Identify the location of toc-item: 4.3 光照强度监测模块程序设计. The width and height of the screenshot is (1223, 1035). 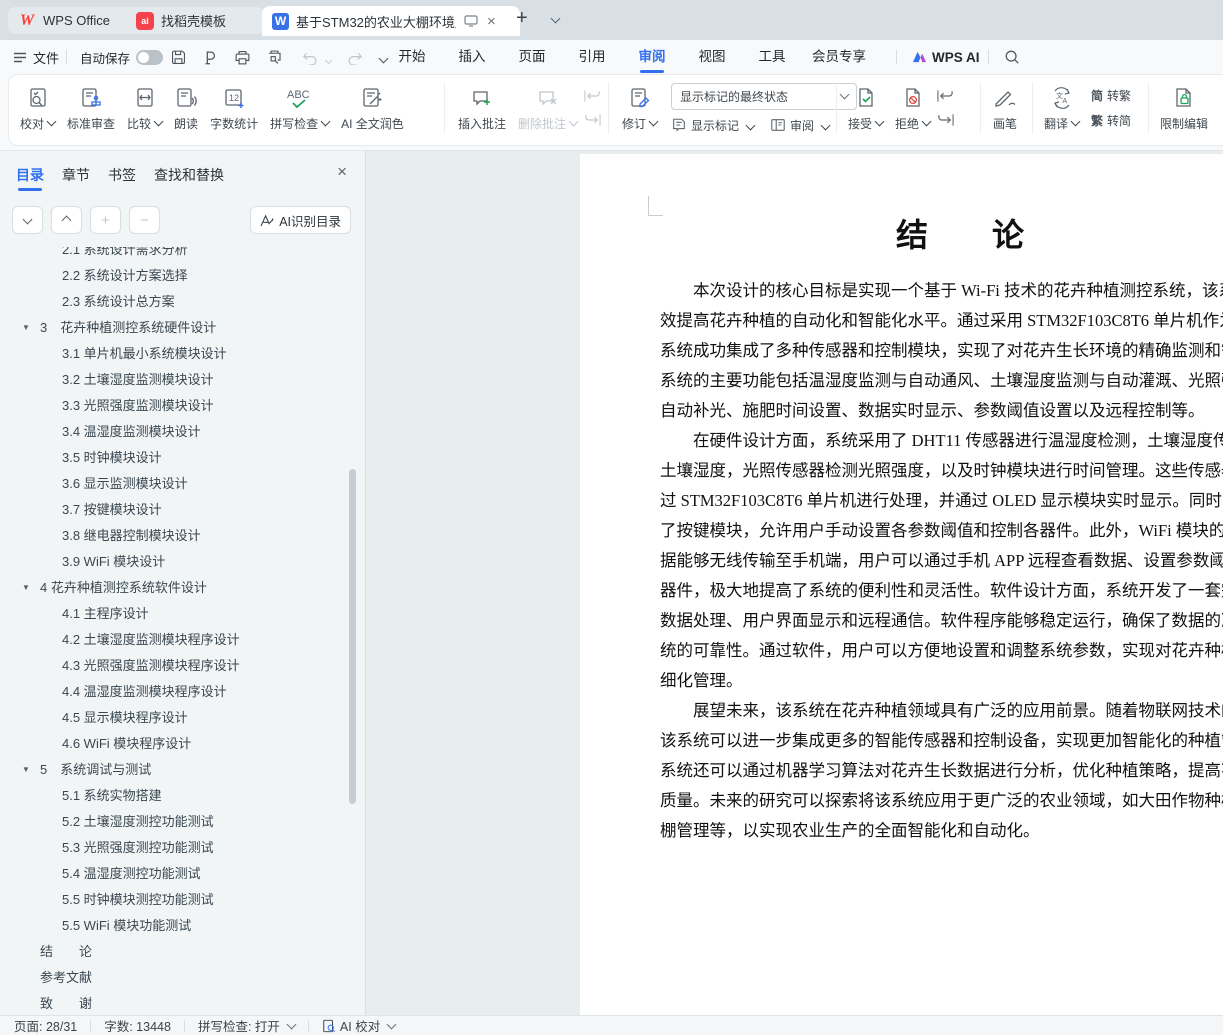
(177, 666).